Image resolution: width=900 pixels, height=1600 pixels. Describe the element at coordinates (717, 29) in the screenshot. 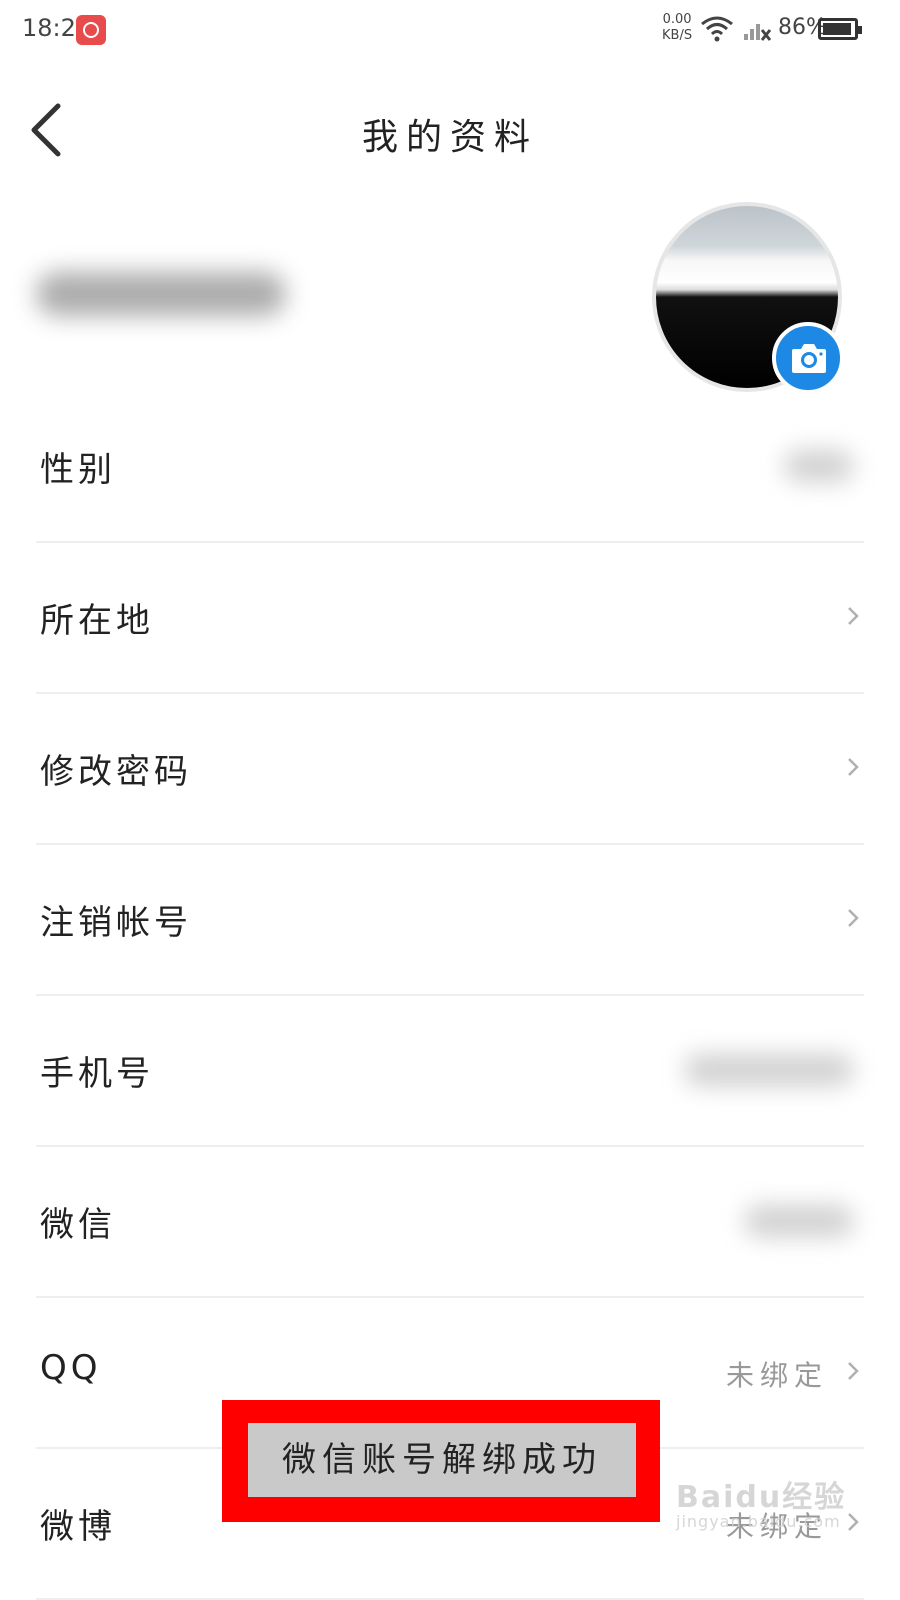

I see `wifi-icon` at that location.